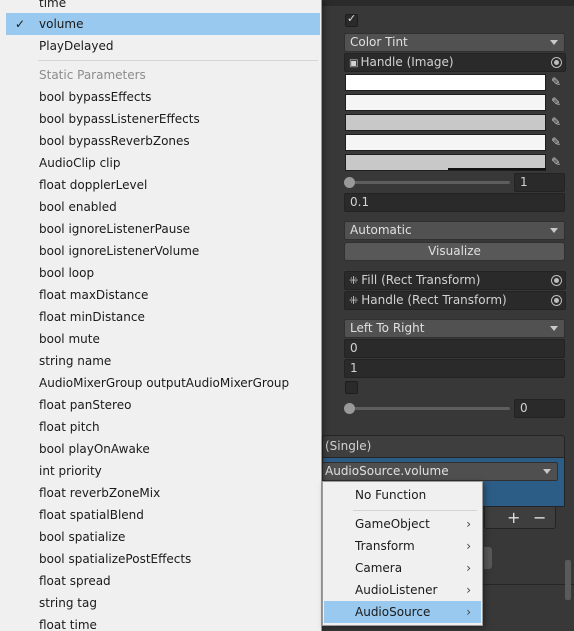 The width and height of the screenshot is (574, 631). Describe the element at coordinates (160, 295) in the screenshot. I see `menu-item: float maxDistance` at that location.